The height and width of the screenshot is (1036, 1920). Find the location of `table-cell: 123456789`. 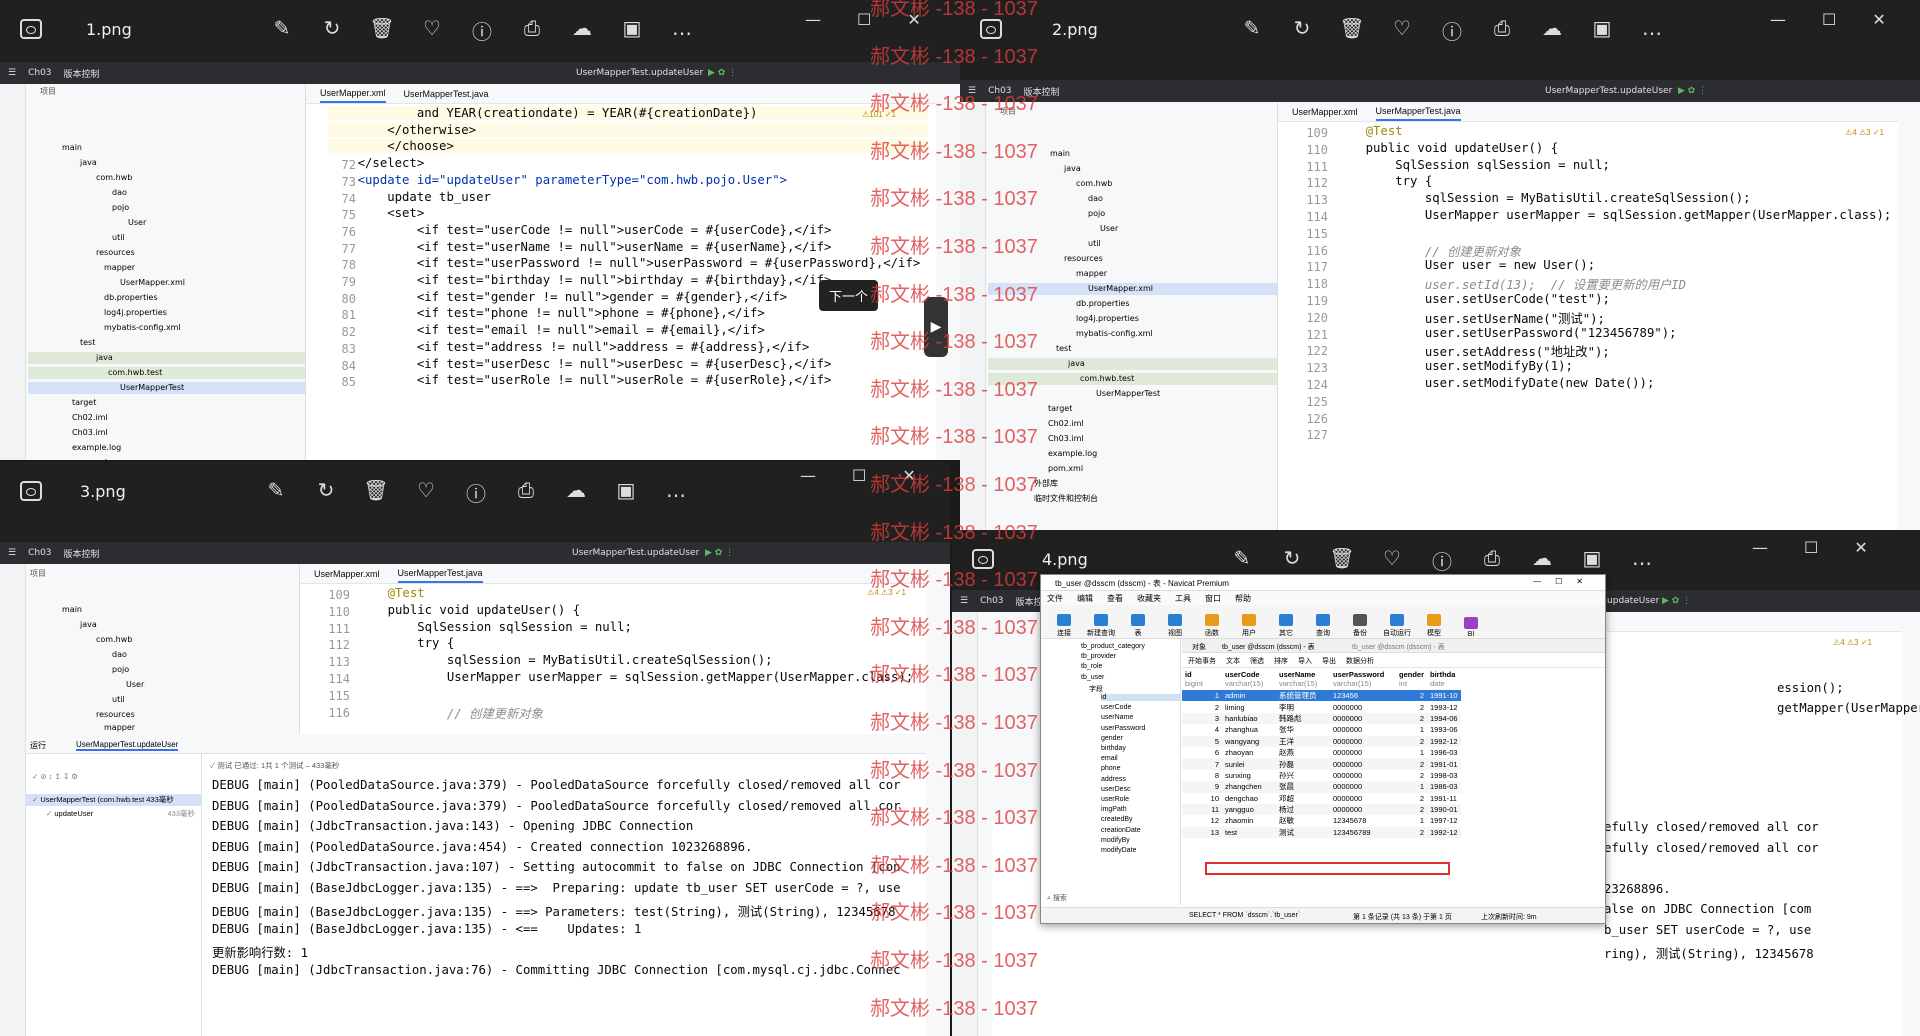

table-cell: 123456789 is located at coordinates (1363, 832).